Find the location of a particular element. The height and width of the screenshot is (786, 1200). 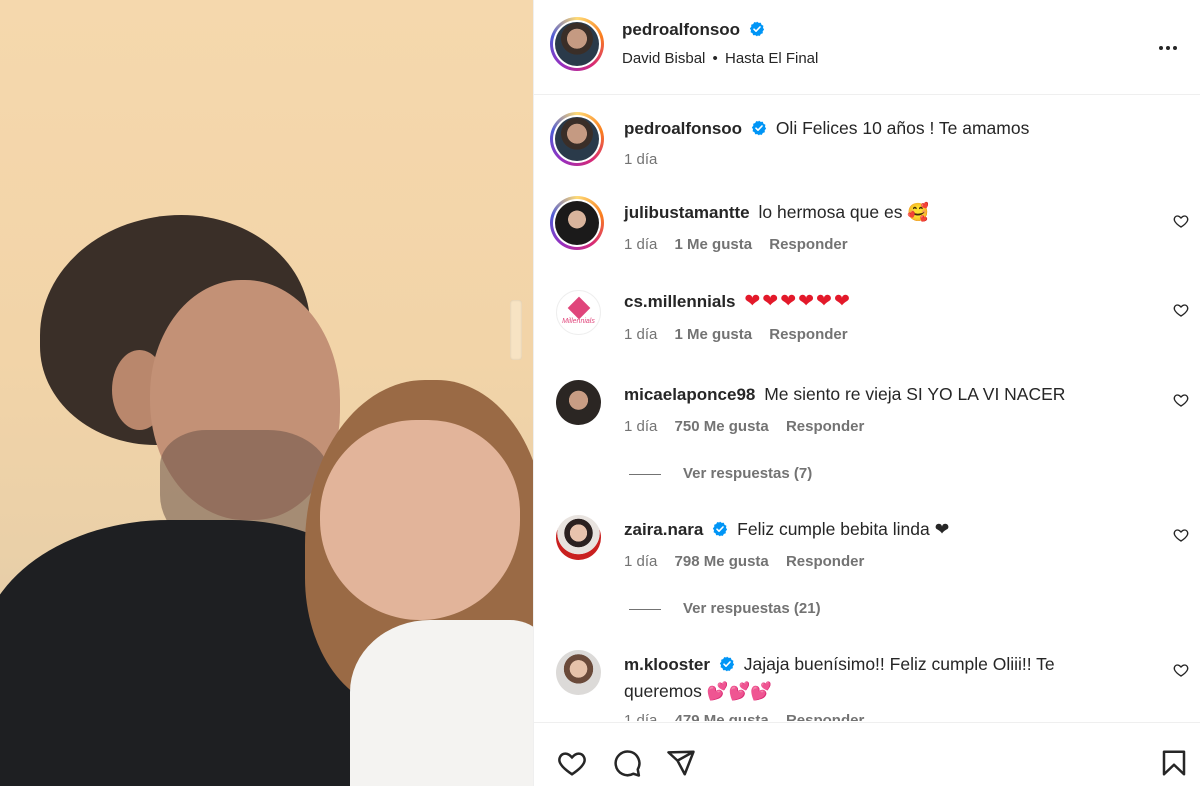

music-artist: David Bisbal is located at coordinates (664, 58).